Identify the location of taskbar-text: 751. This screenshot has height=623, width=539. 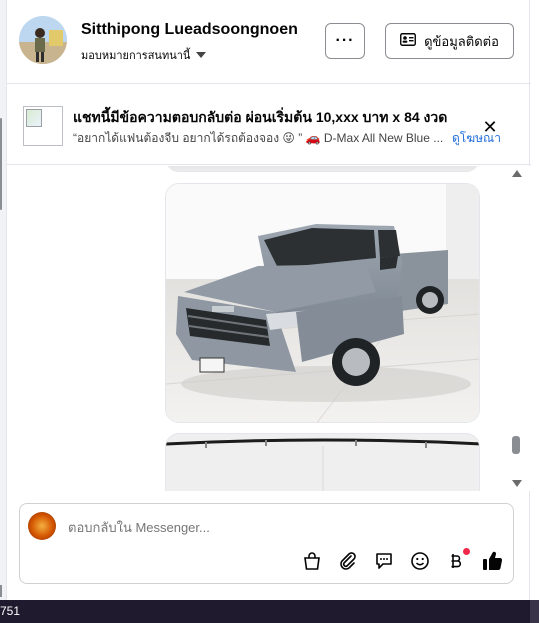
(10, 611).